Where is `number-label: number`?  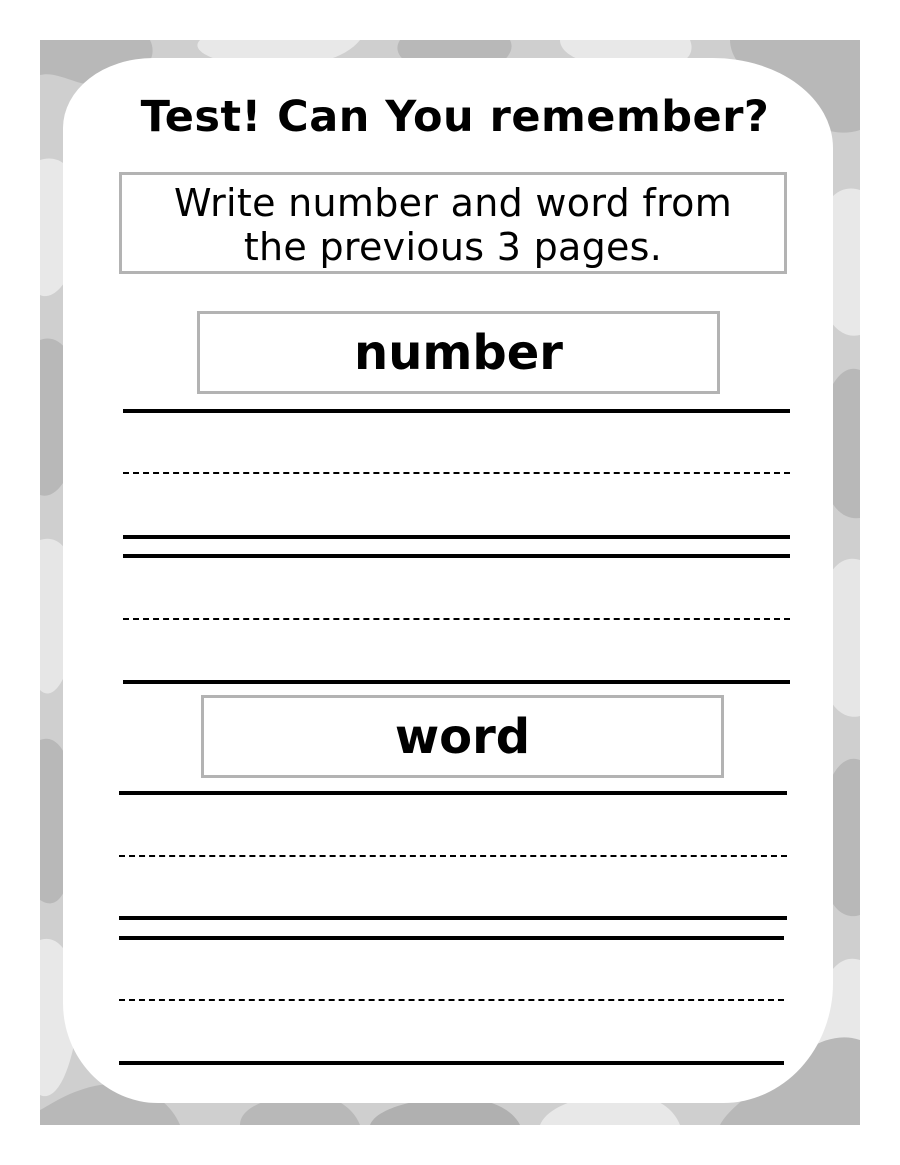
number-label: number is located at coordinates (458, 352).